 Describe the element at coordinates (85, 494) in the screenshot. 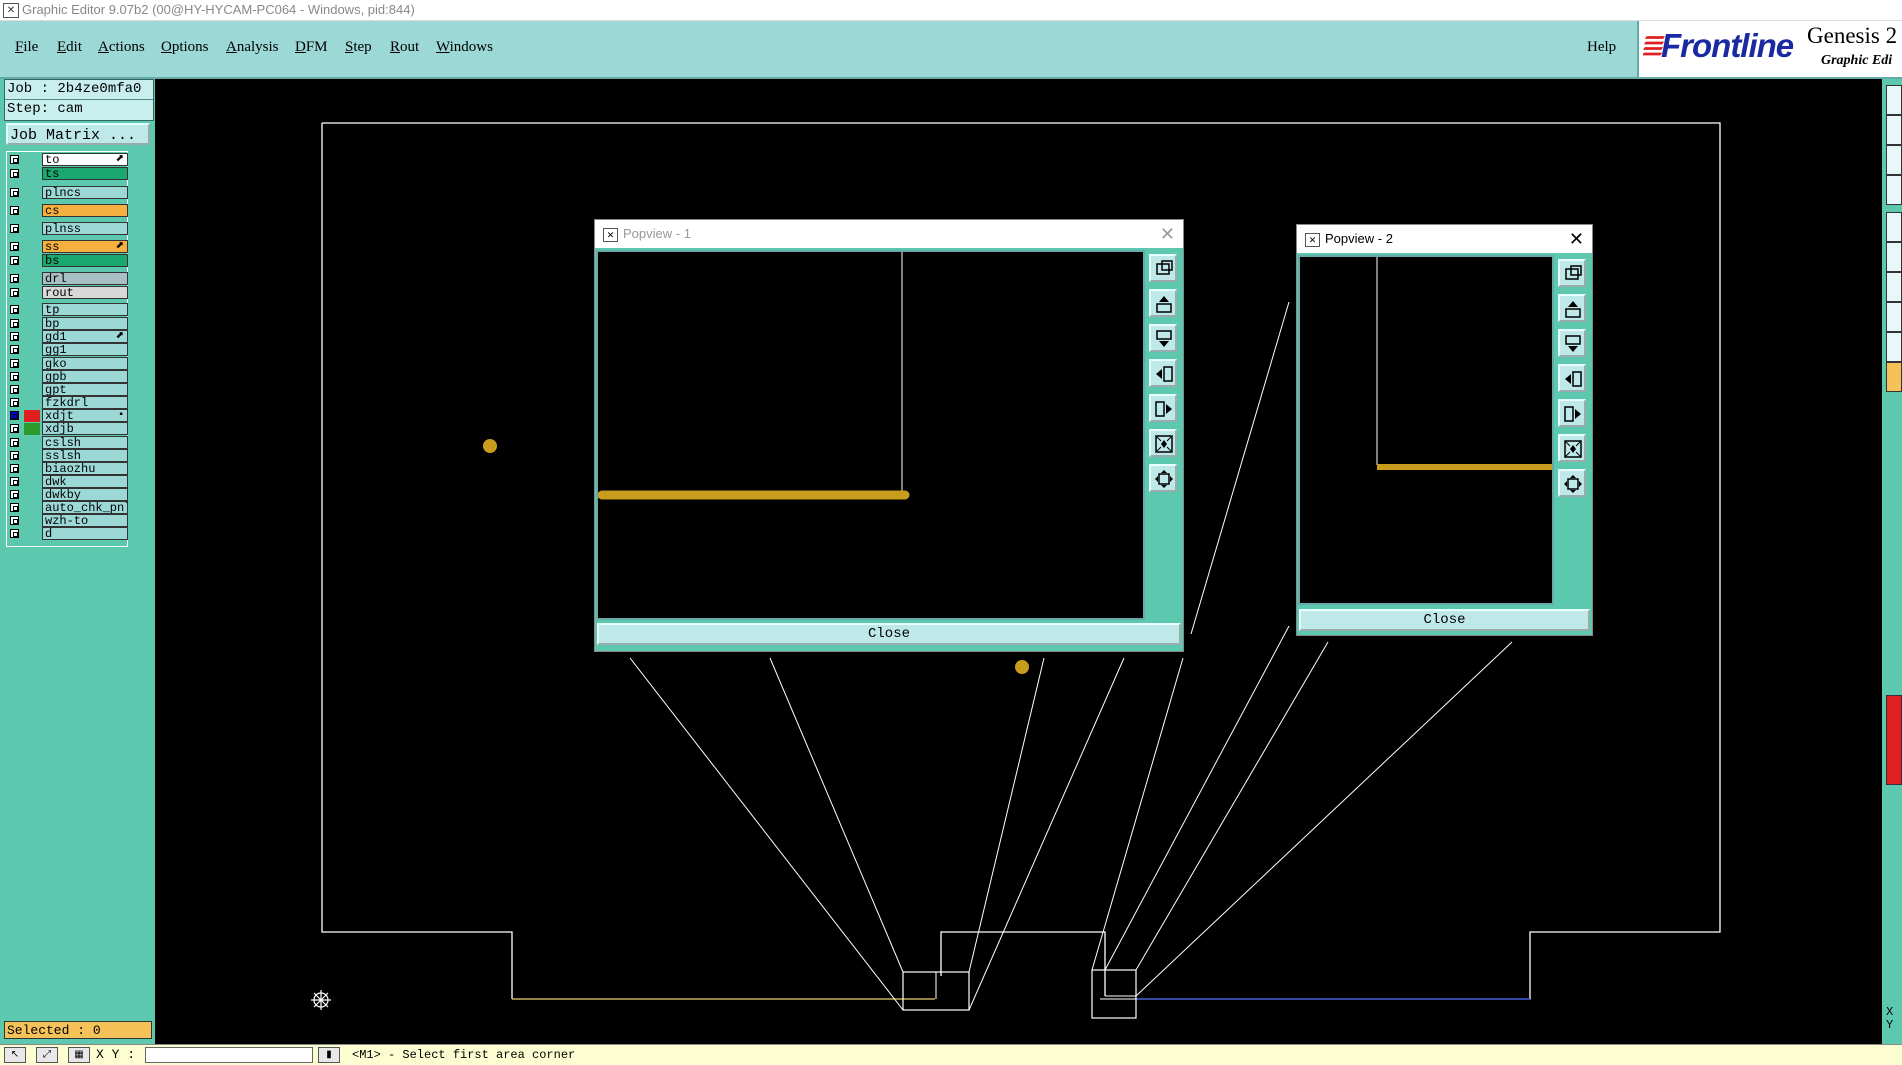

I see `layer-name: dwkby` at that location.